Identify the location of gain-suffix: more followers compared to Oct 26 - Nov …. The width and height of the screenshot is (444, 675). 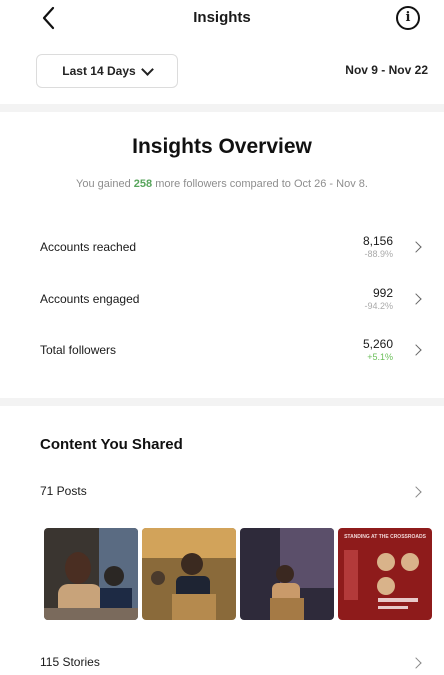
(261, 184).